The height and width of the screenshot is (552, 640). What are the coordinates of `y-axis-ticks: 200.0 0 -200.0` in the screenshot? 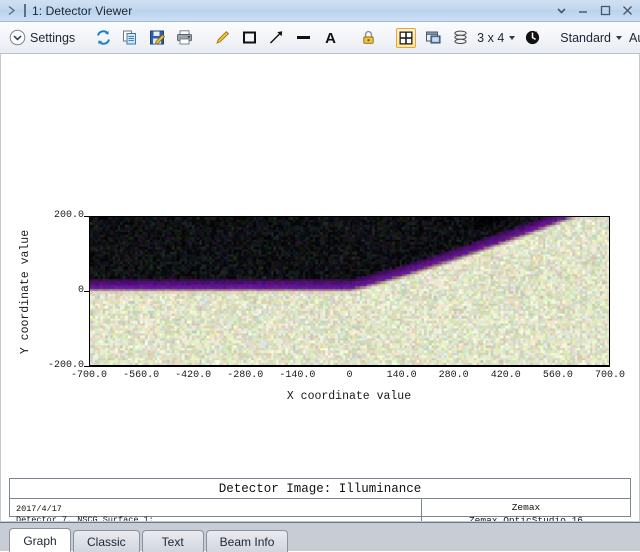 It's located at (60, 290).